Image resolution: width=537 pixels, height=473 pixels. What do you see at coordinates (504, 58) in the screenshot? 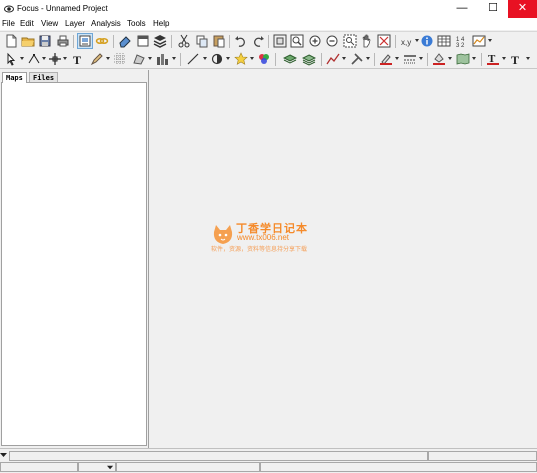
I see `font-color-dropdown-caret` at bounding box center [504, 58].